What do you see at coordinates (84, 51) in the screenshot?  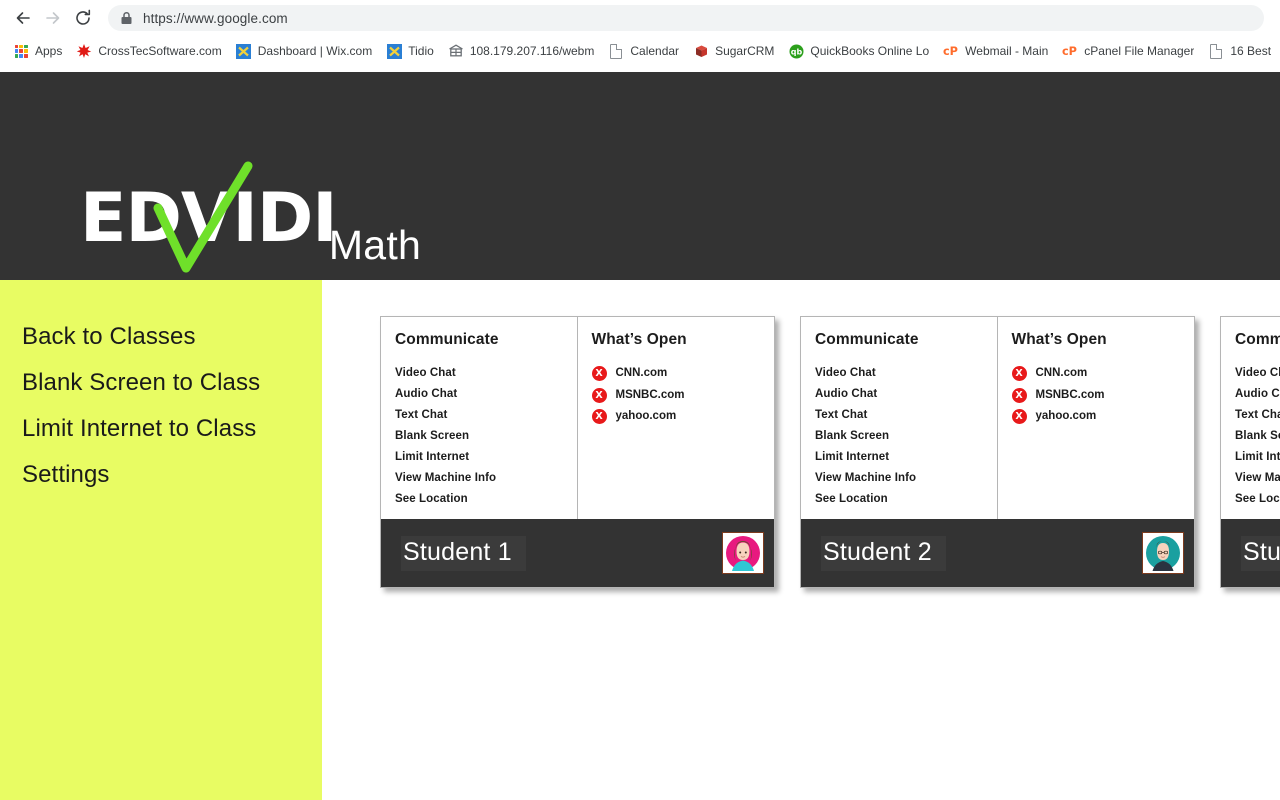 I see `crosstec-star-icon` at bounding box center [84, 51].